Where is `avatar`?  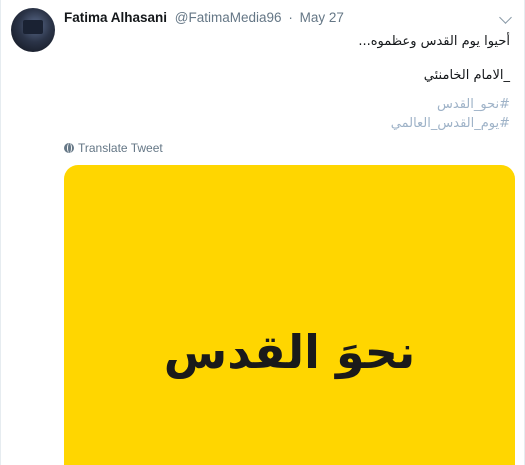 avatar is located at coordinates (33, 30).